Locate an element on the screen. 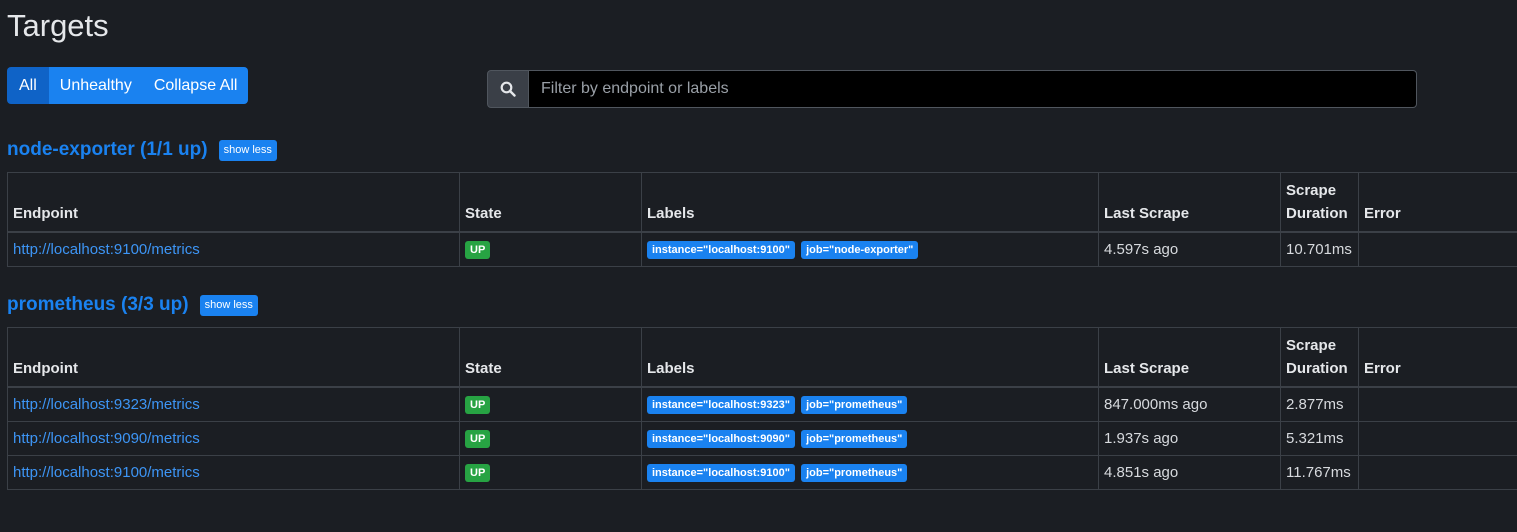 The width and height of the screenshot is (1517, 532). scrape-duration-cell: 11.767ms is located at coordinates (1319, 472).